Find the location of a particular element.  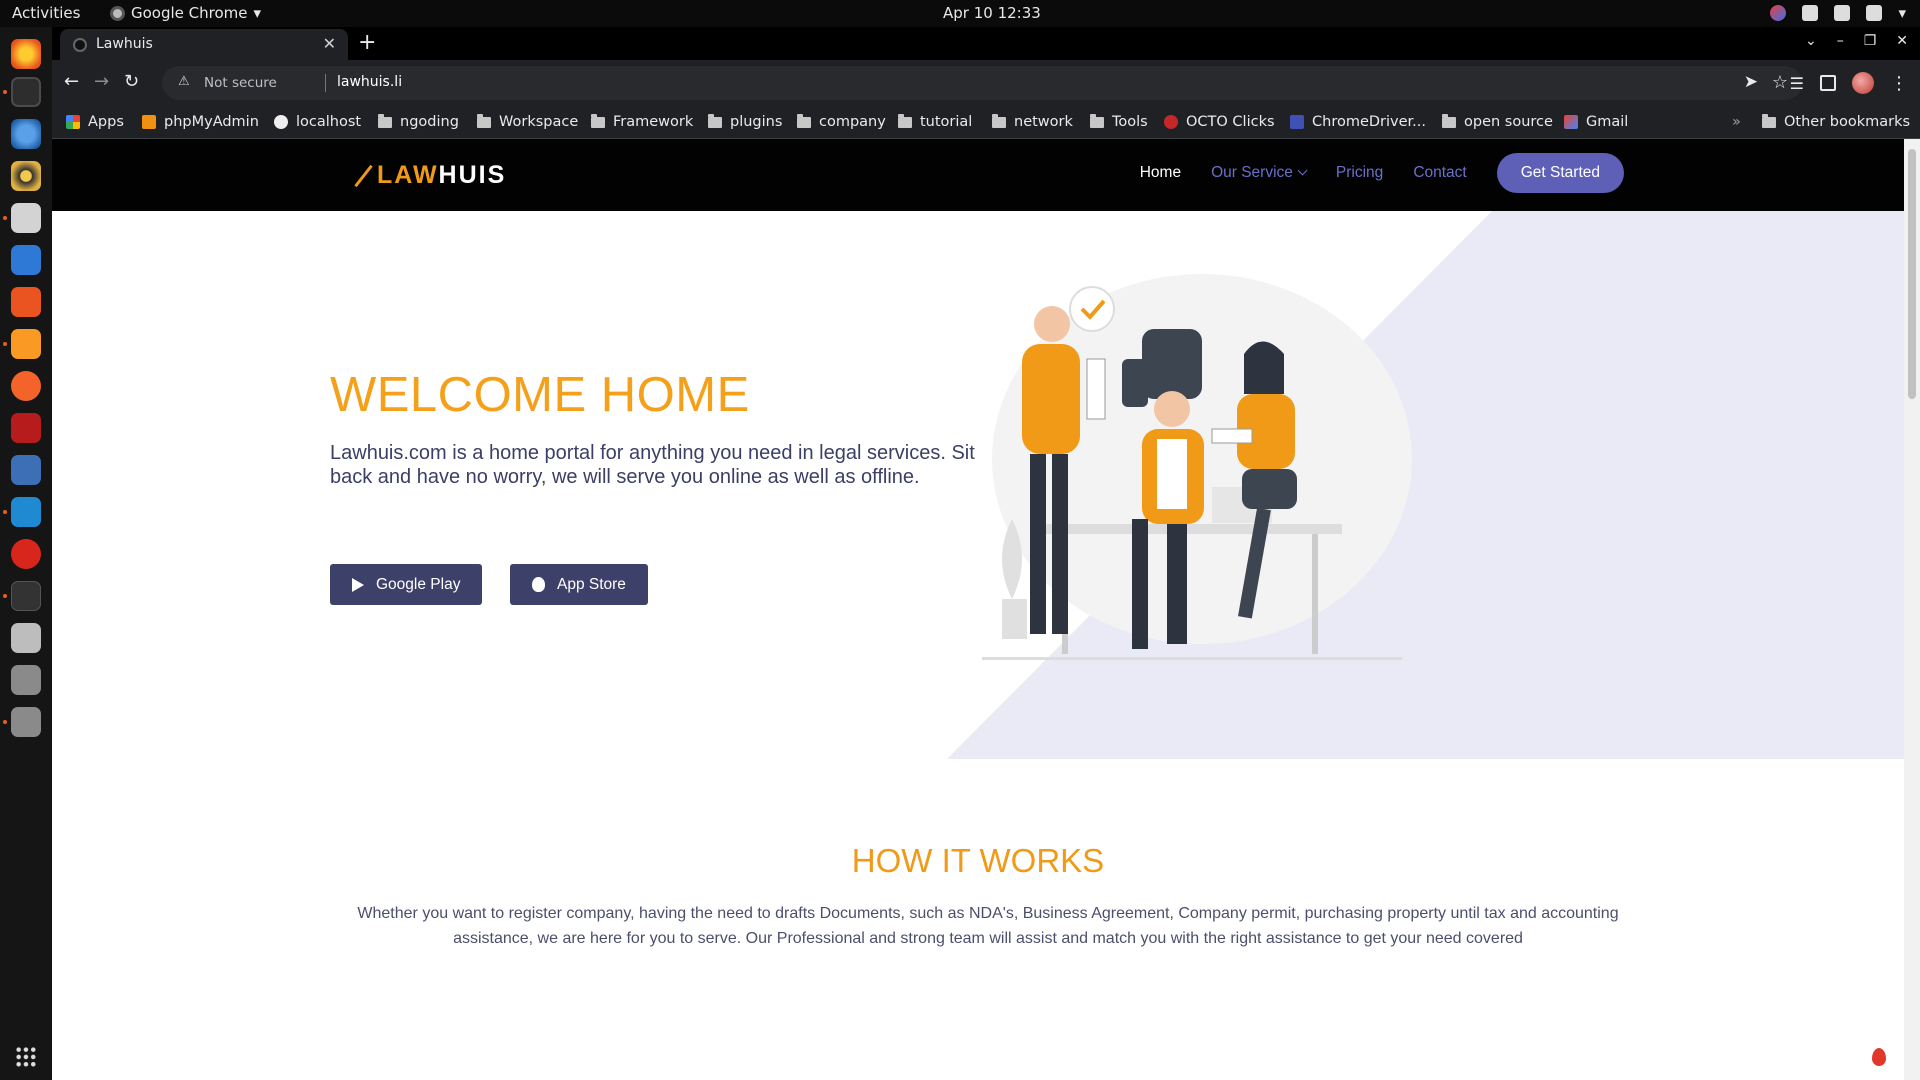

tab-search-icon: ⌄ is located at coordinates (1811, 41).